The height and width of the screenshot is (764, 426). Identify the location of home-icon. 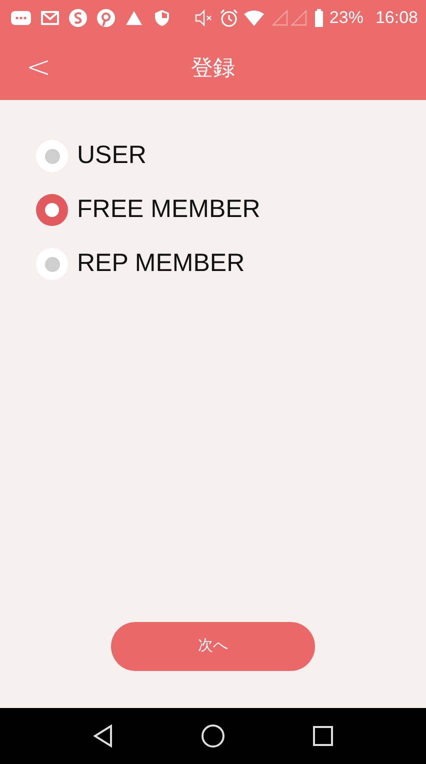
(212, 736).